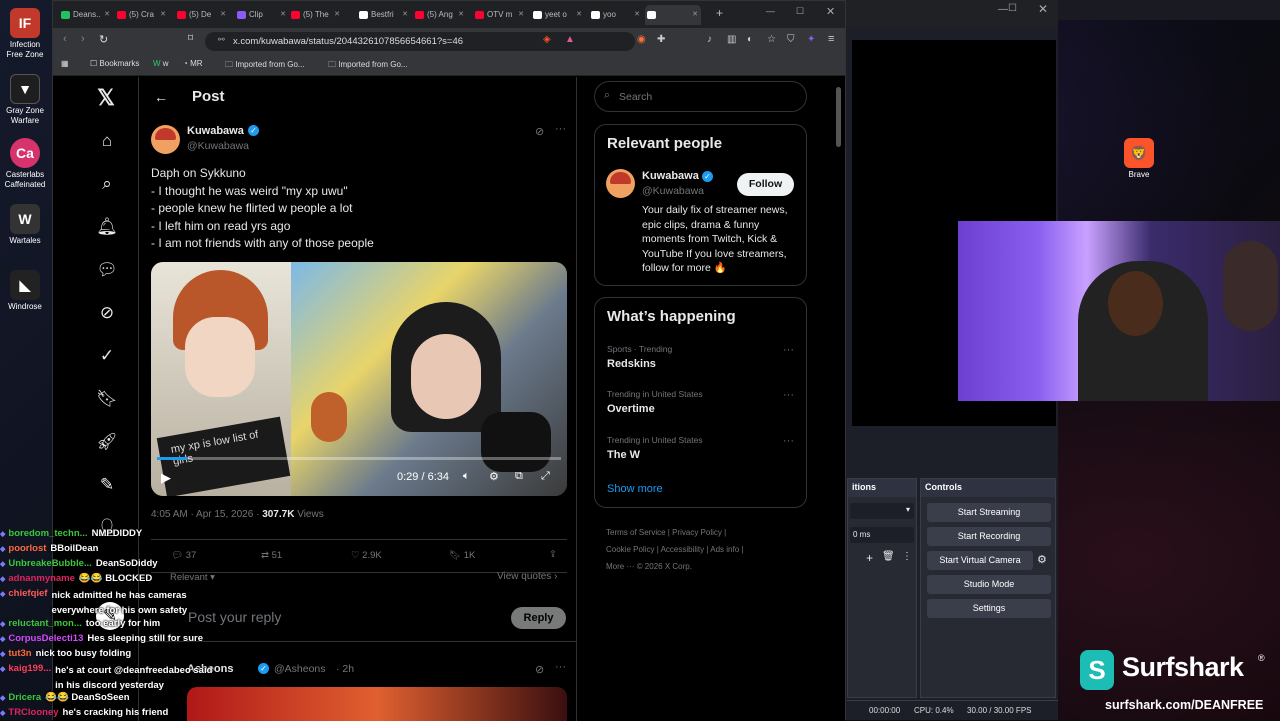  What do you see at coordinates (262, 15) in the screenshot?
I see `browser-tab: Clip ✕` at bounding box center [262, 15].